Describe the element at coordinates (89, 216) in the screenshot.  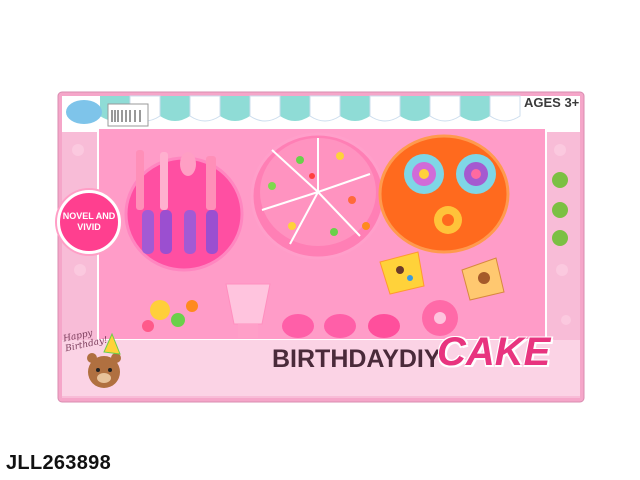
I see `badge-line1: NOVEL AND` at that location.